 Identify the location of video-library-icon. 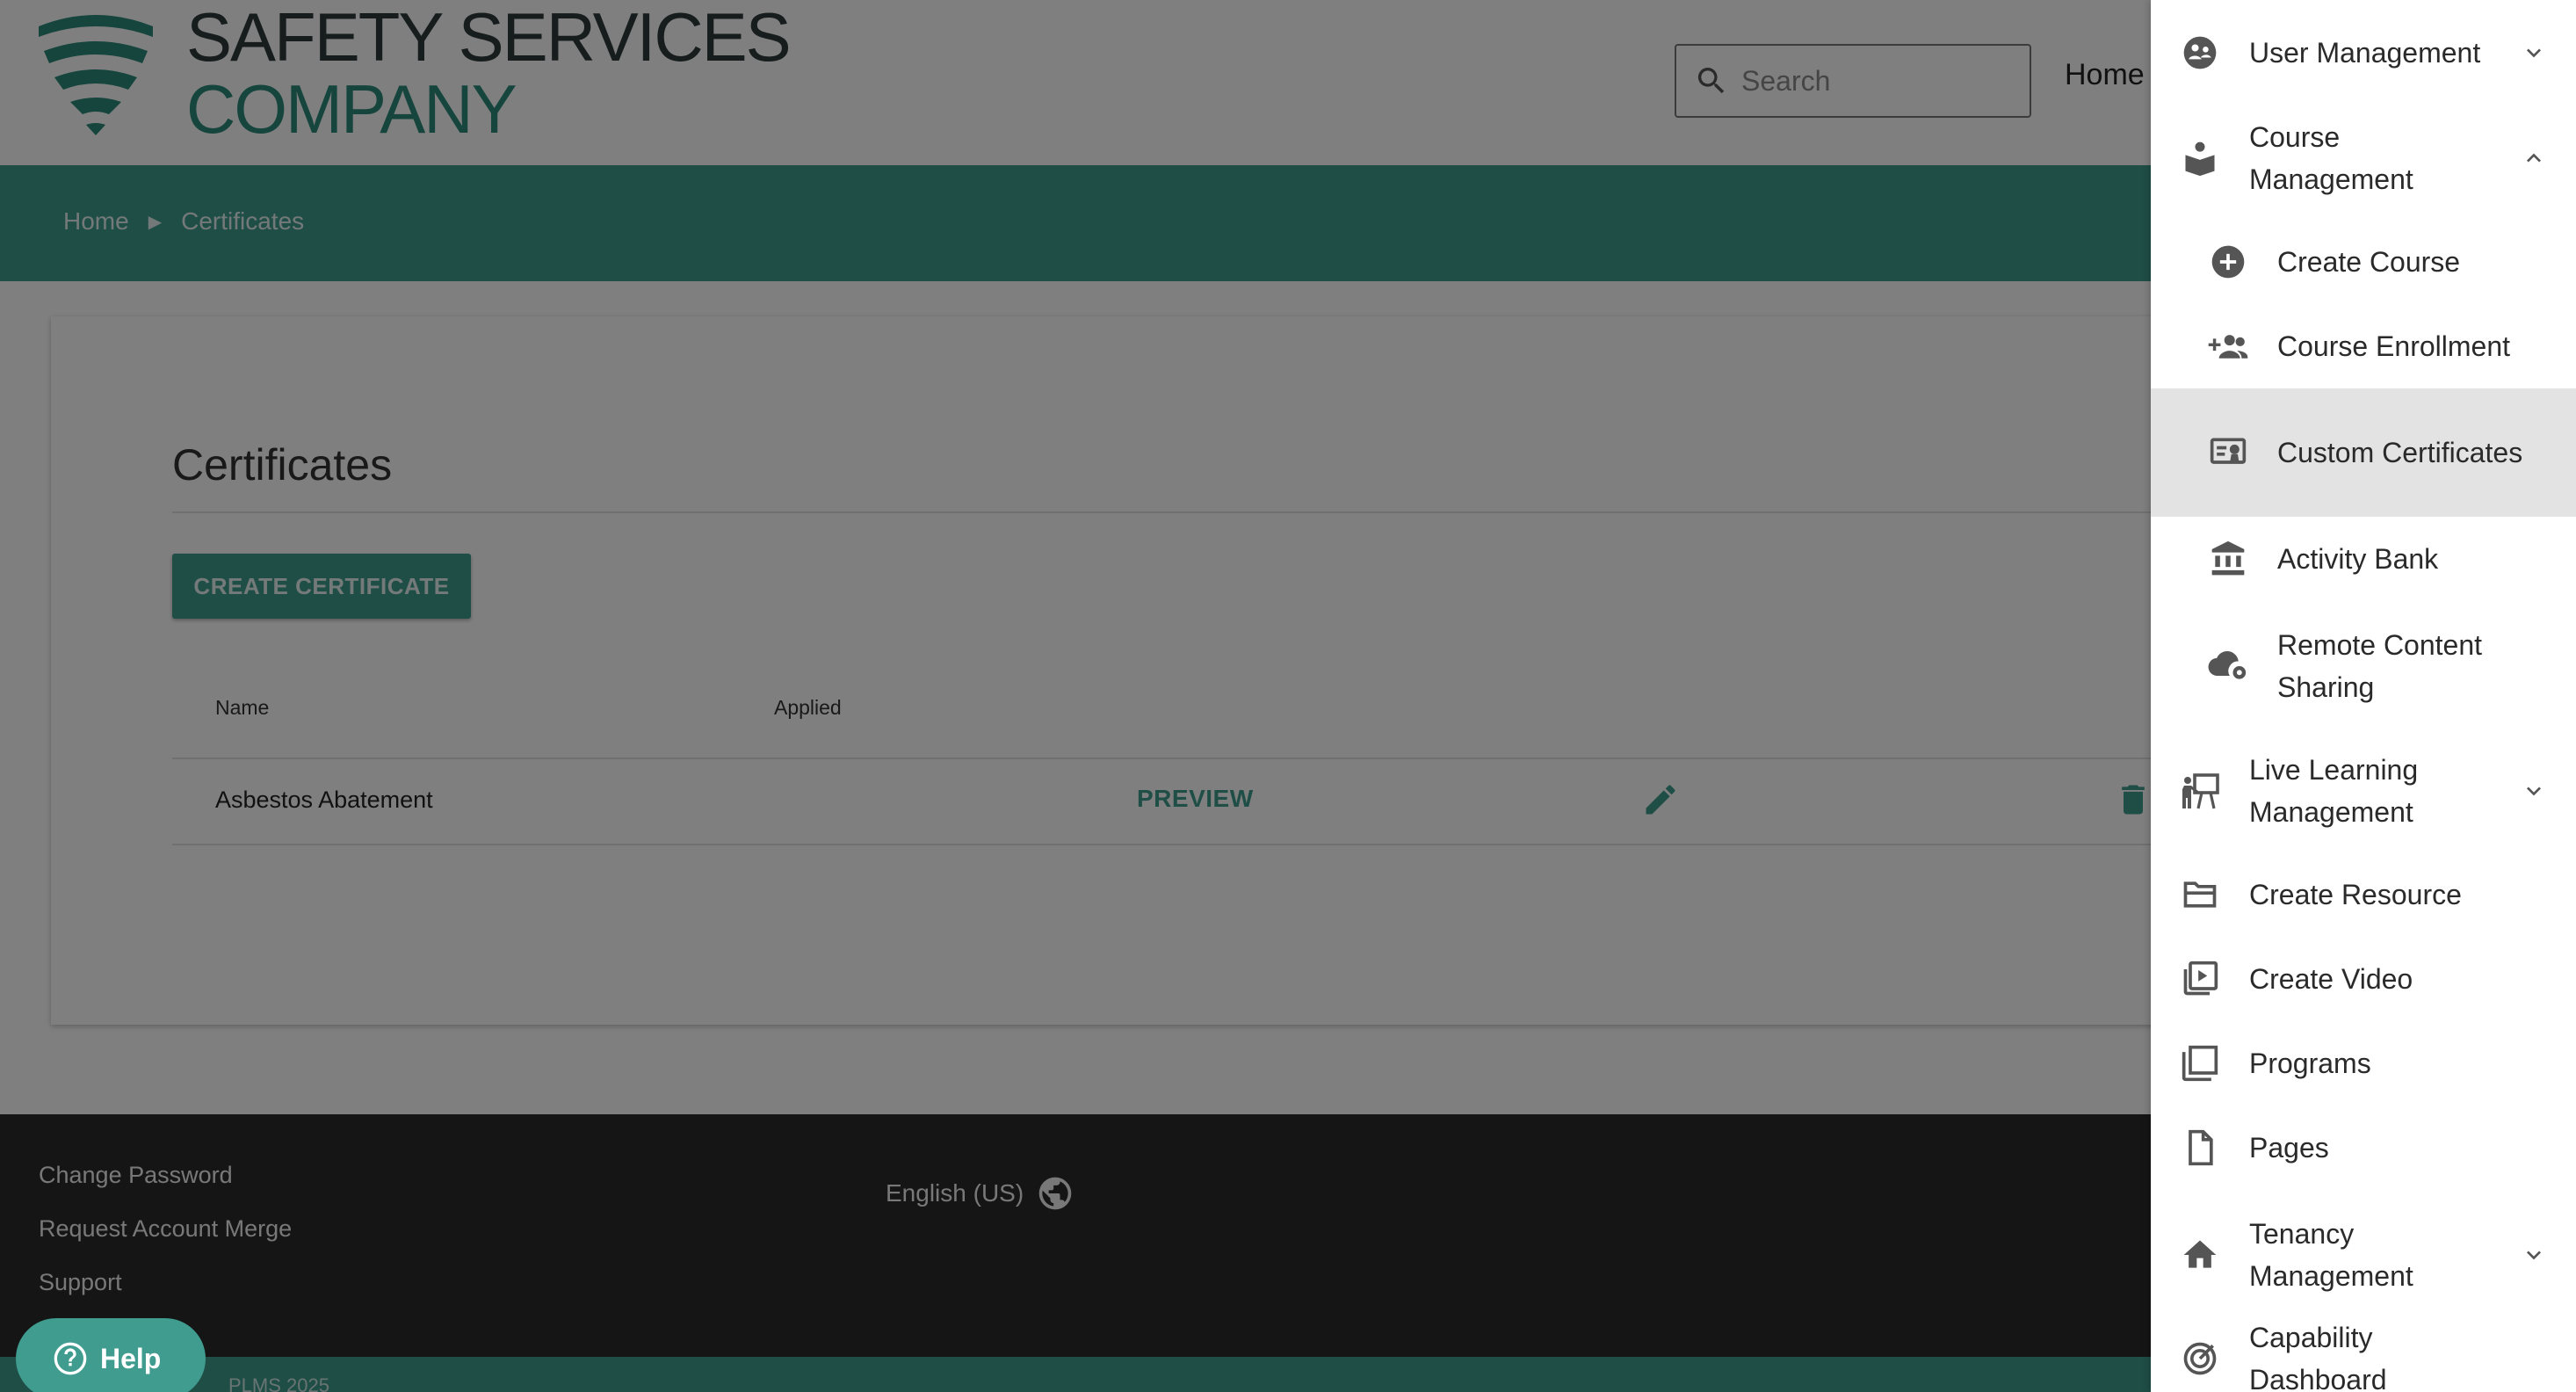
(2200, 979).